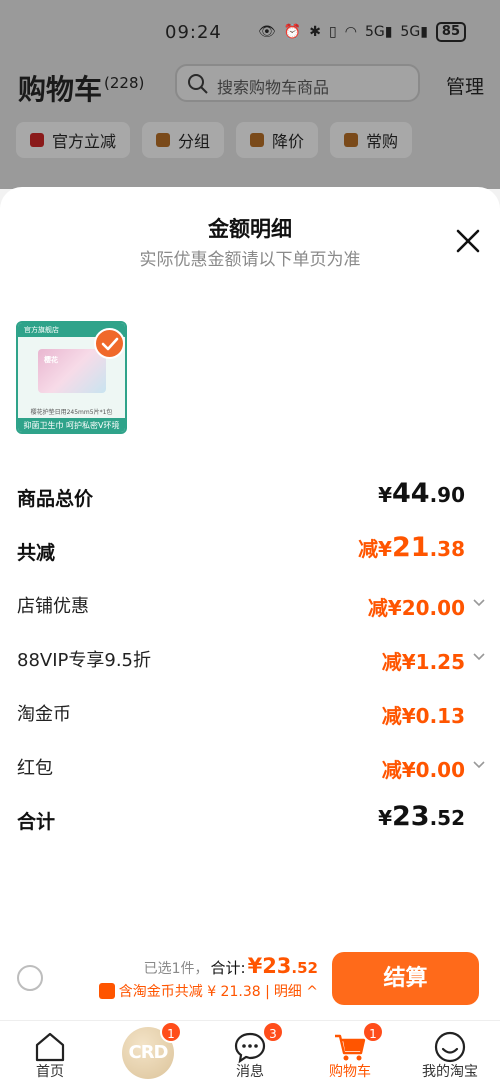 The image size is (500, 1085). What do you see at coordinates (468, 241) in the screenshot?
I see `close-icon` at bounding box center [468, 241].